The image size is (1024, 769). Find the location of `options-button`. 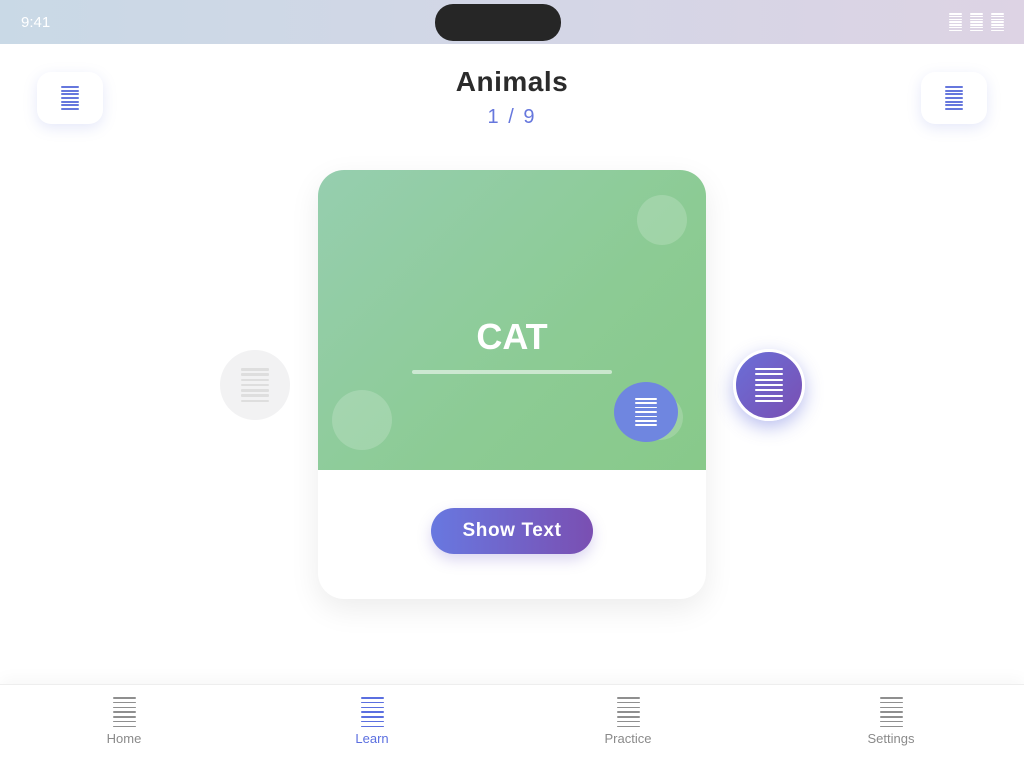

options-button is located at coordinates (954, 98).